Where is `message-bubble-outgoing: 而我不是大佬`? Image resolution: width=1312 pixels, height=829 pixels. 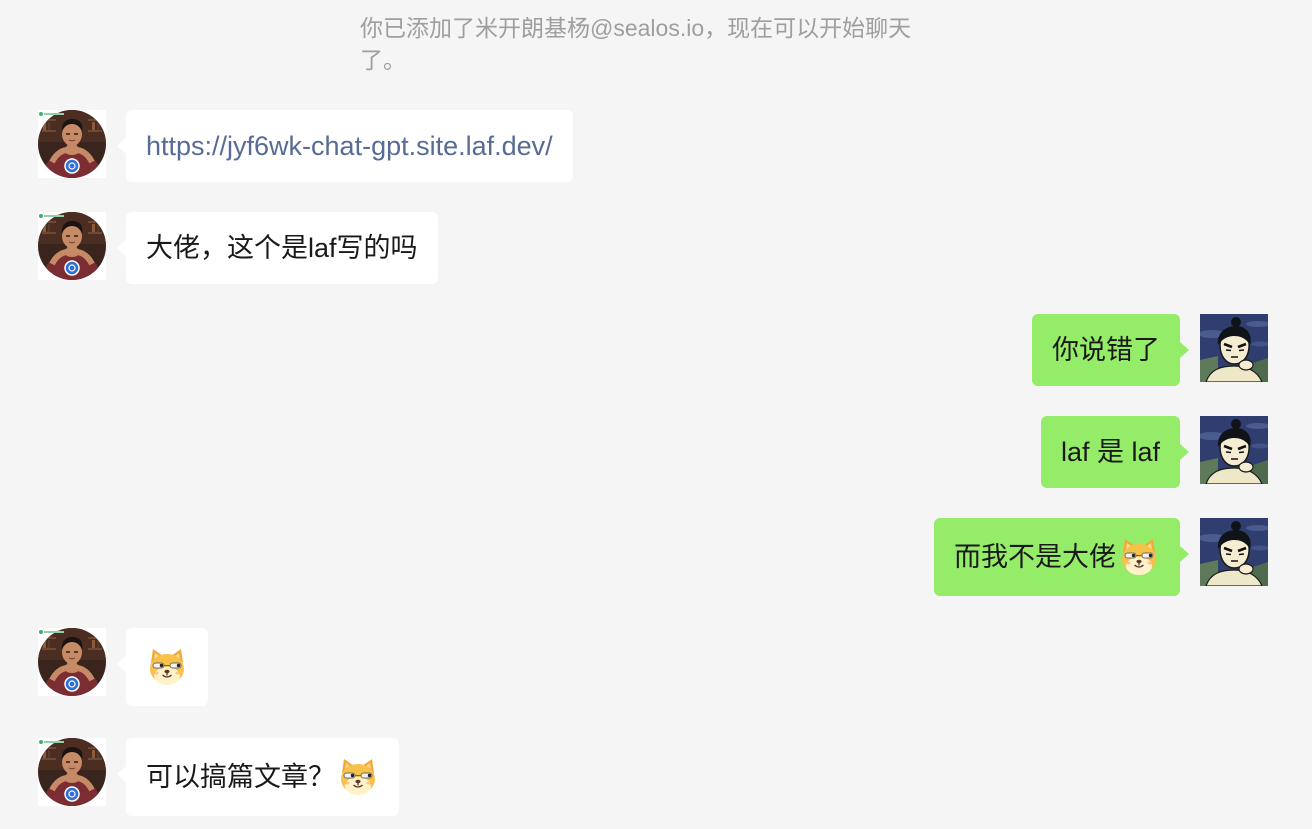
message-bubble-outgoing: 而我不是大佬 is located at coordinates (1061, 557).